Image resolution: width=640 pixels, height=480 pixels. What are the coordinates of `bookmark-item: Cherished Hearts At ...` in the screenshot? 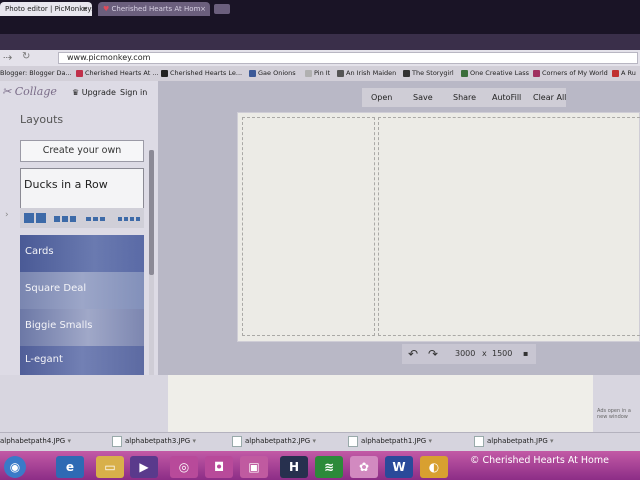 It's located at (117, 73).